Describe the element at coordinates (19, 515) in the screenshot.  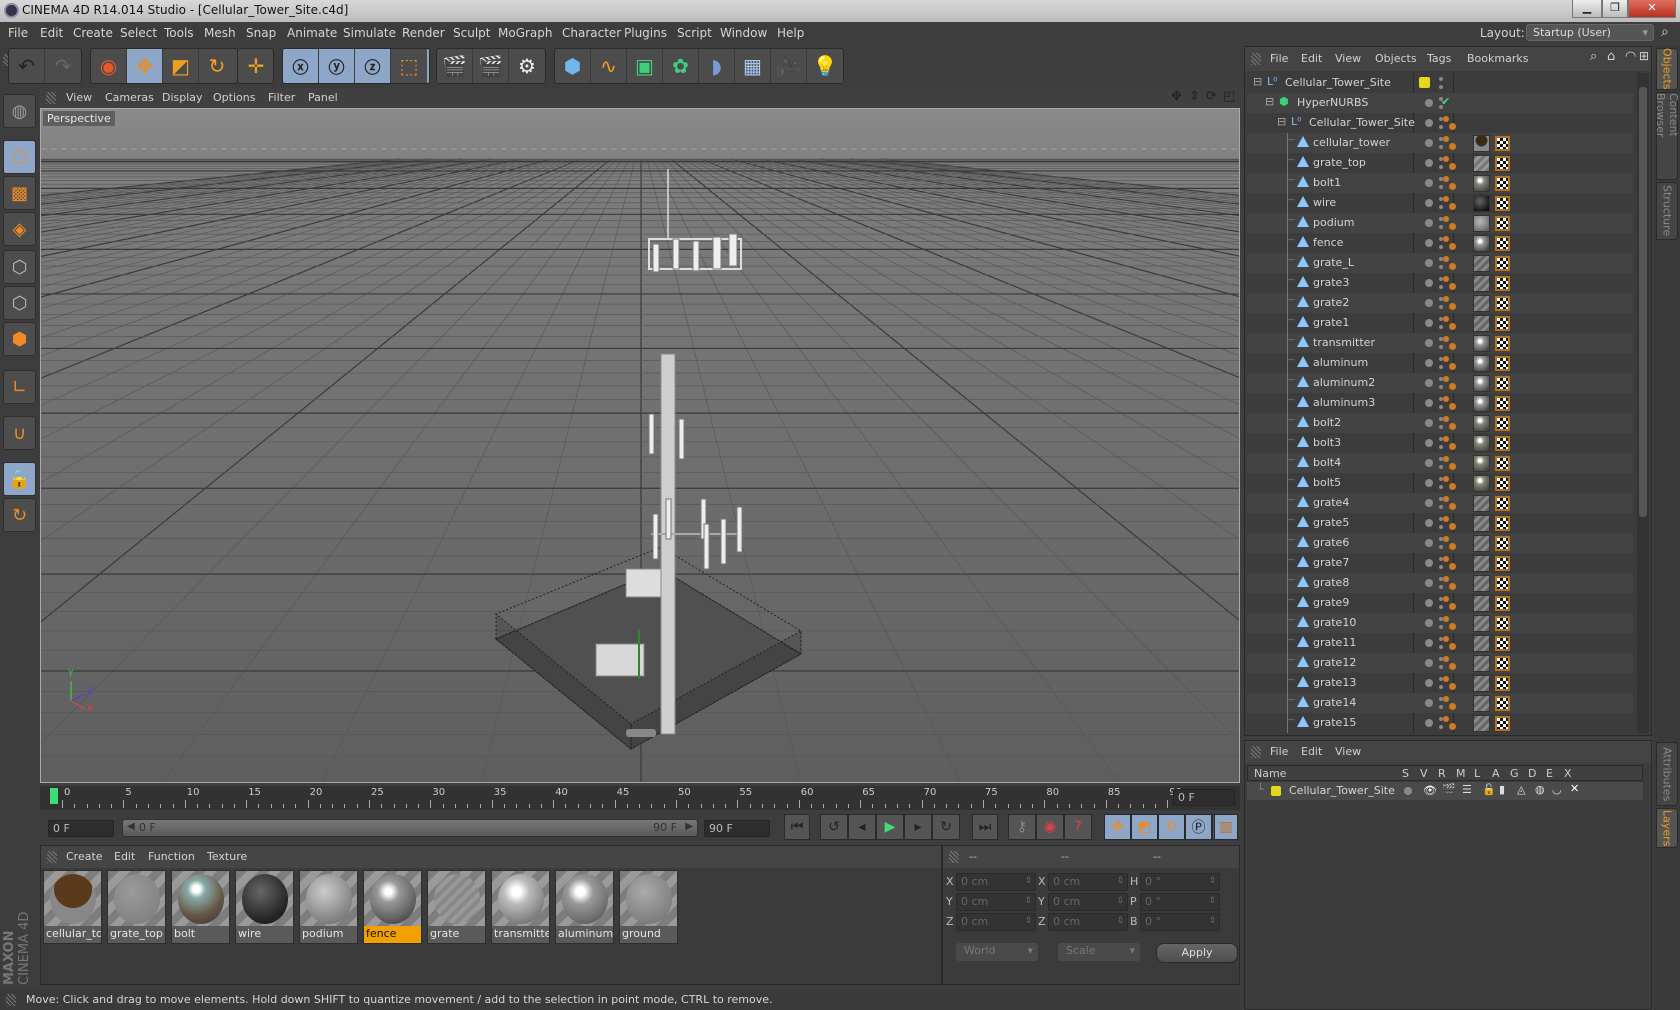
I see `planar-workplane-icon: ↻` at that location.